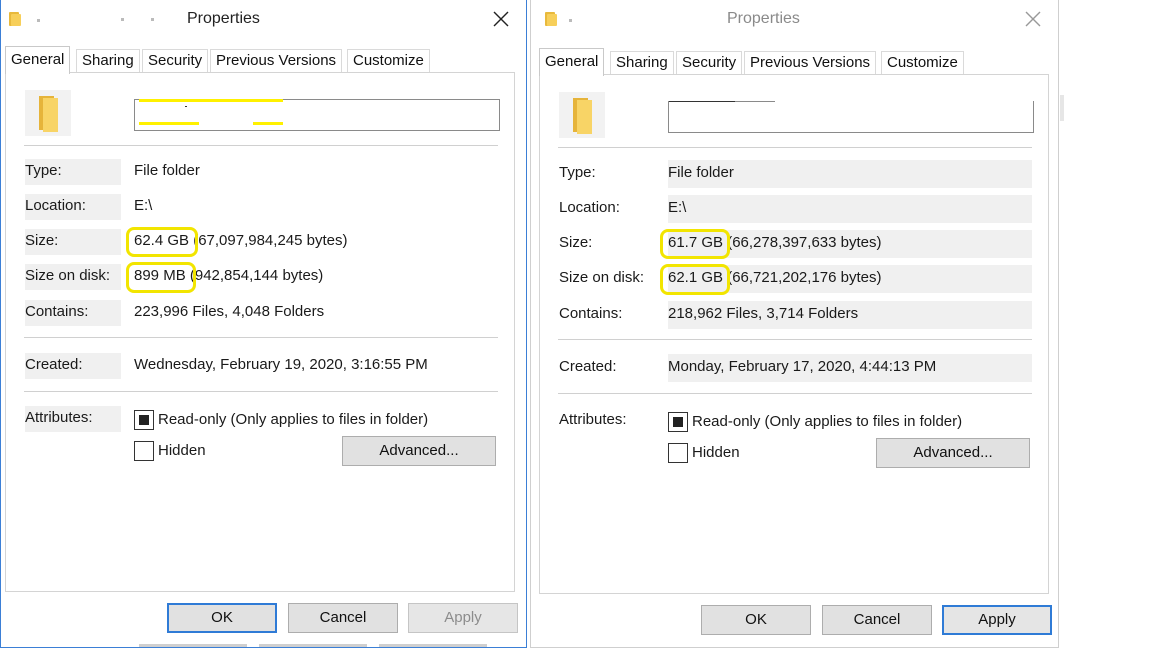 The image size is (1152, 648). Describe the element at coordinates (850, 315) in the screenshot. I see `contains-value: 218,962 Files, 3,714 Folders` at that location.